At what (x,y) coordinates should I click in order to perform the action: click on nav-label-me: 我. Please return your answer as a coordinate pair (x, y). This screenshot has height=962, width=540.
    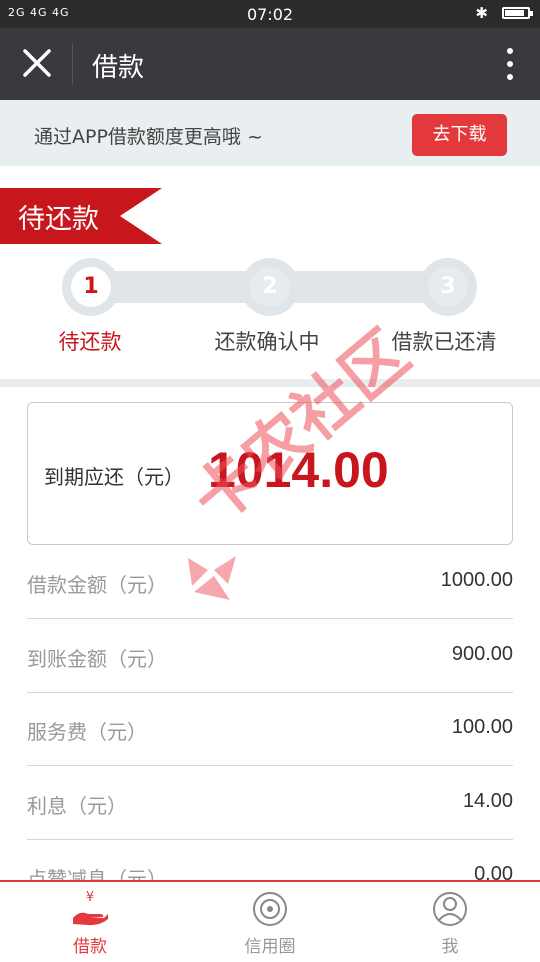
    Looking at the image, I should click on (450, 947).